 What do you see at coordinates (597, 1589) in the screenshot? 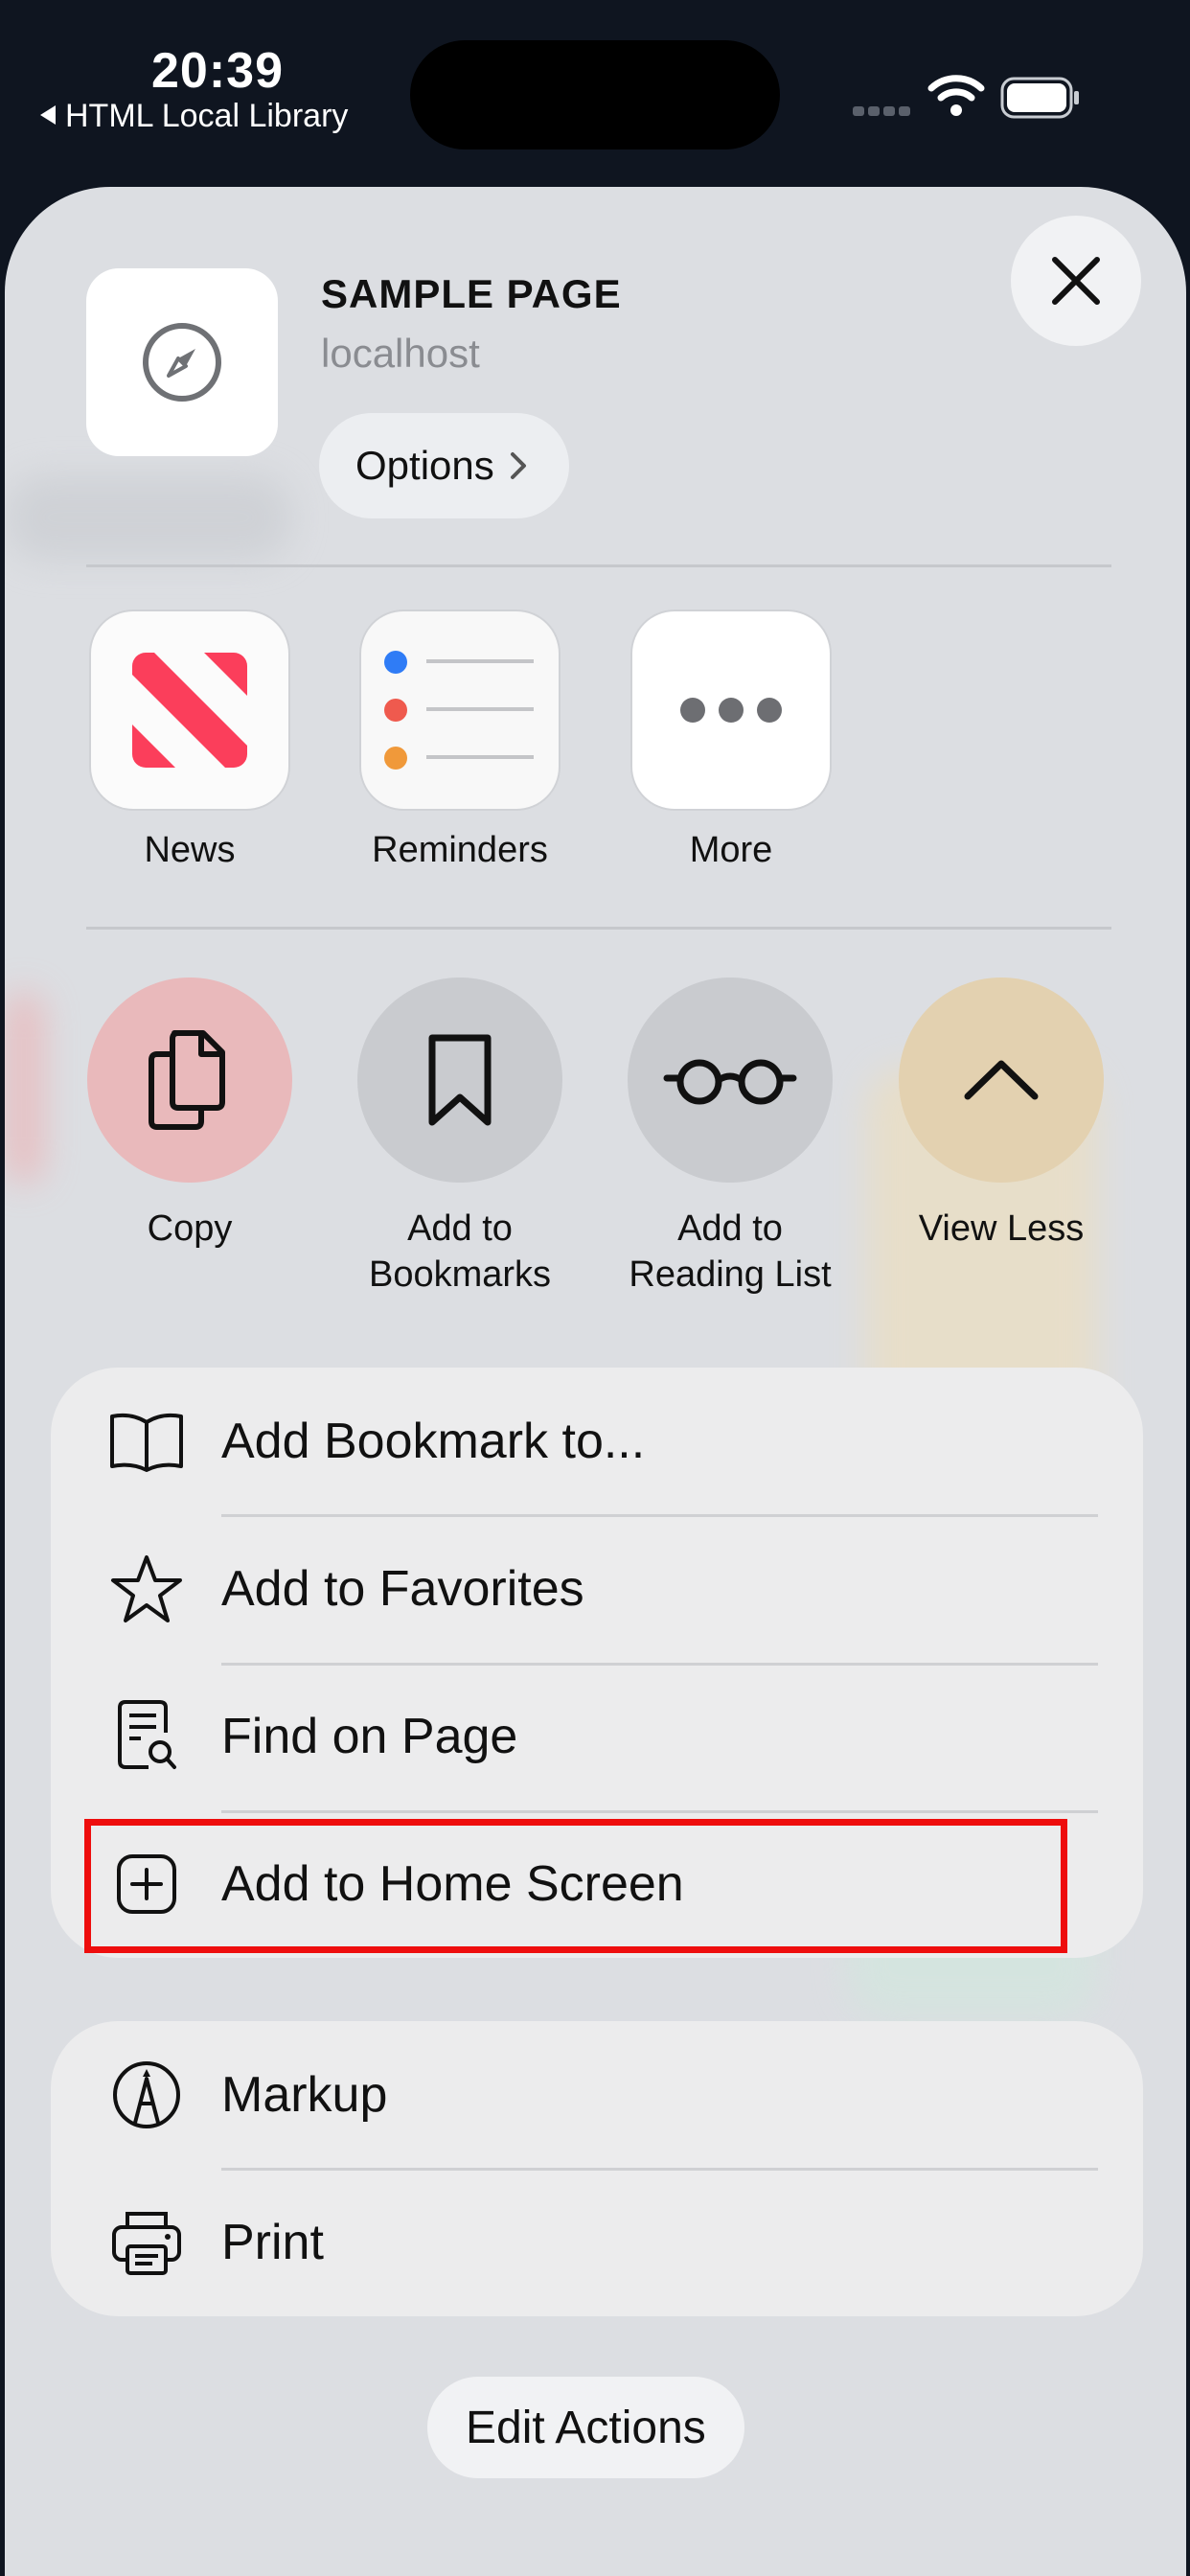
I see `menu-item-add-to-favorites: Add to Favorites` at bounding box center [597, 1589].